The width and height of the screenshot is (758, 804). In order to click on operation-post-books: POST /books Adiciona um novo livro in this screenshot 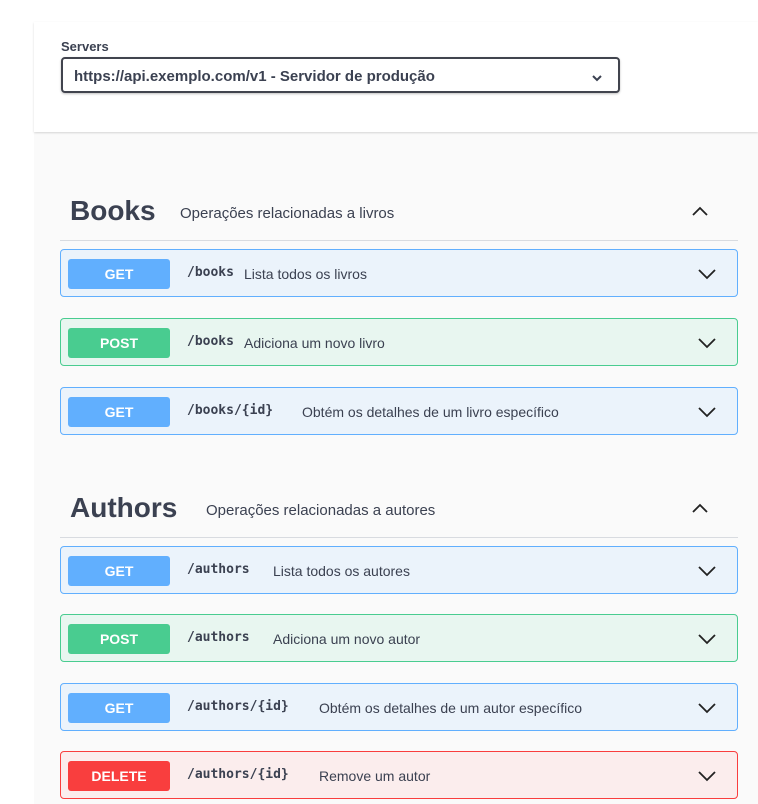, I will do `click(399, 342)`.